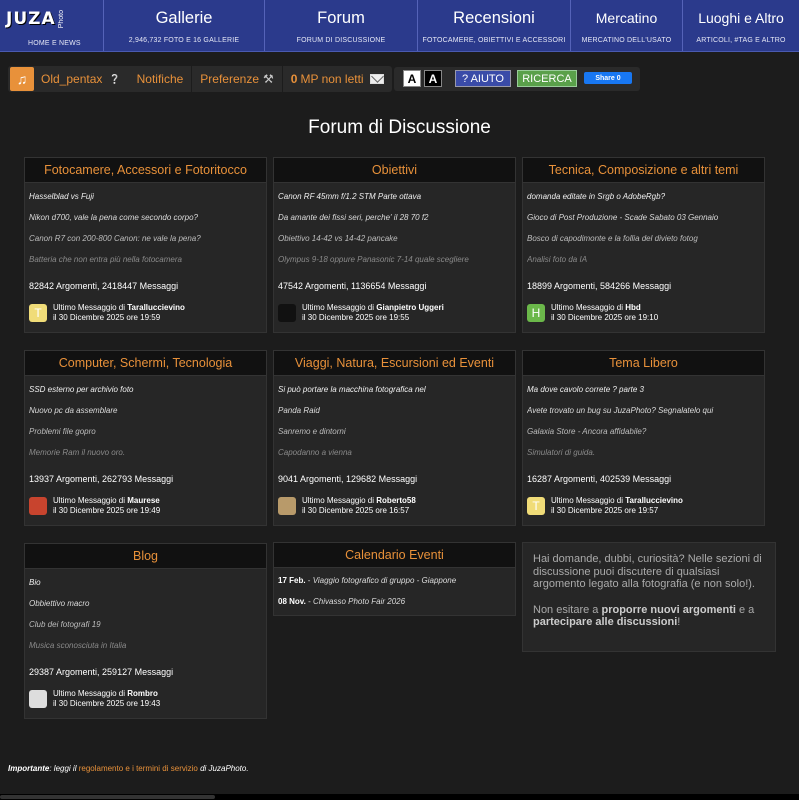  I want to click on forum-title: Blog, so click(145, 556).